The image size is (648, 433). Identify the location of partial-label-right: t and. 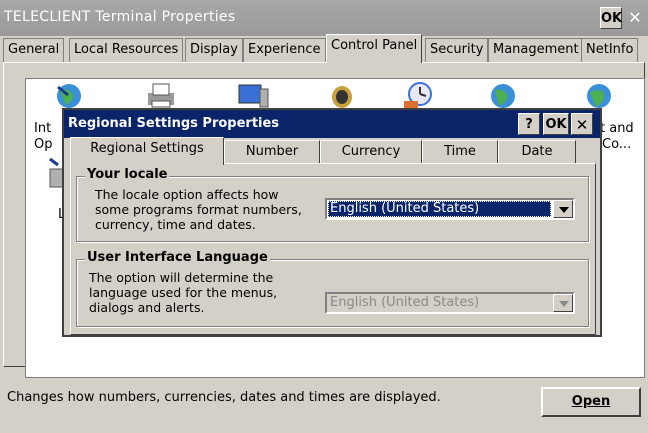
(617, 128).